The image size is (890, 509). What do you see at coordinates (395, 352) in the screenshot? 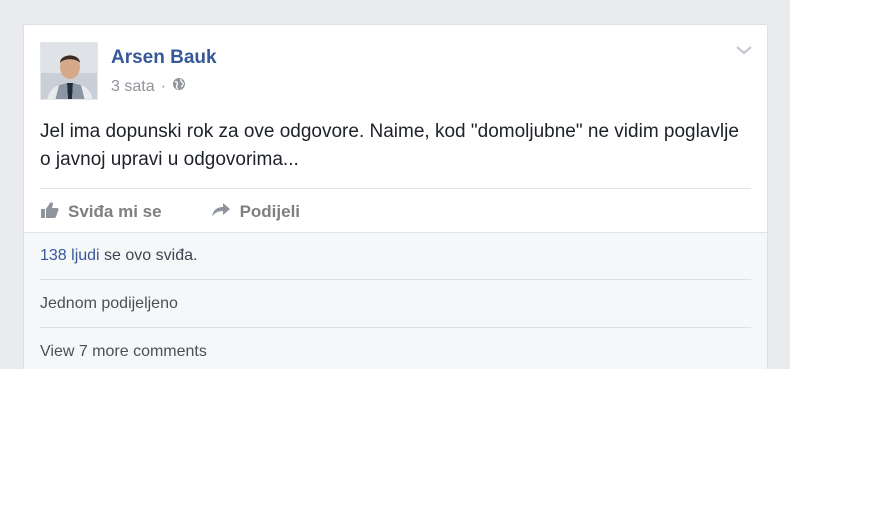
I see `view-more-comments-link: View 7 more comments` at bounding box center [395, 352].